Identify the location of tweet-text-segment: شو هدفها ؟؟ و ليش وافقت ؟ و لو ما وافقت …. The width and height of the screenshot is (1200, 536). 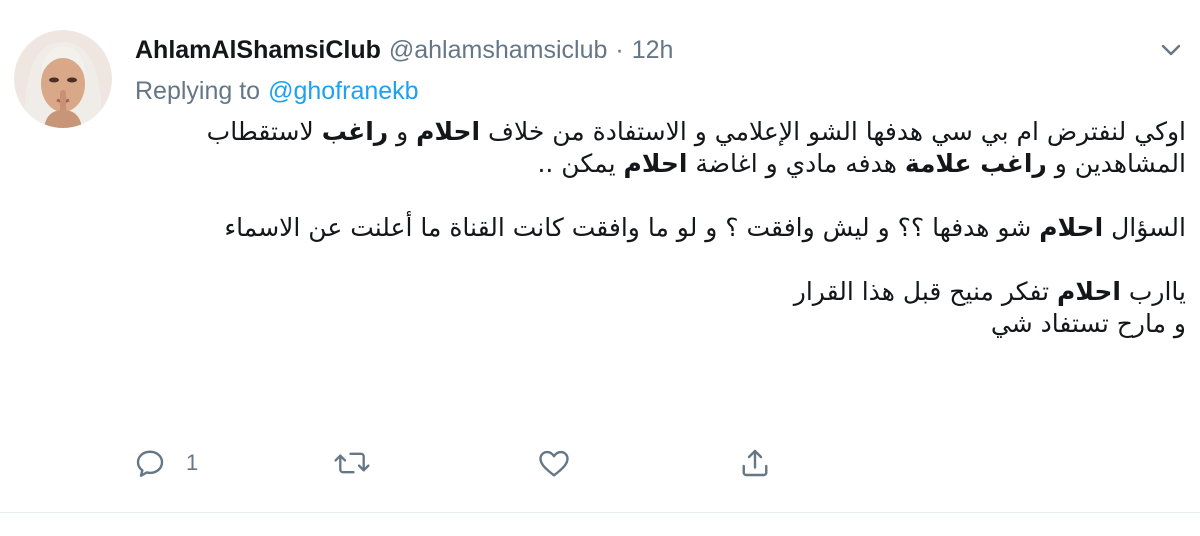
(632, 227).